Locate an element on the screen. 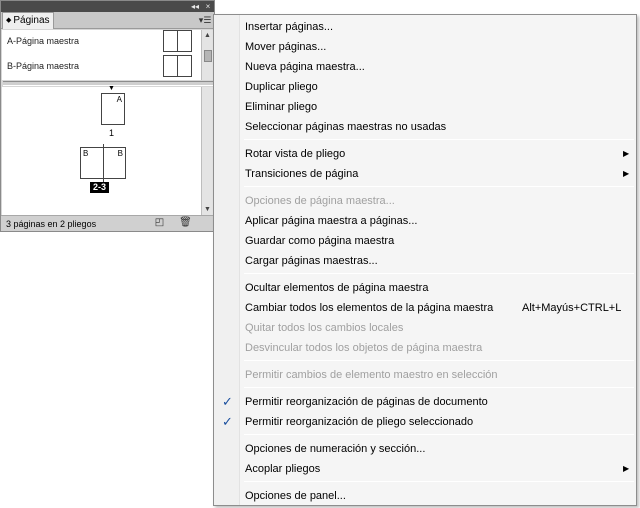 This screenshot has height=508, width=640. page-thumbnail-1: A is located at coordinates (113, 109).